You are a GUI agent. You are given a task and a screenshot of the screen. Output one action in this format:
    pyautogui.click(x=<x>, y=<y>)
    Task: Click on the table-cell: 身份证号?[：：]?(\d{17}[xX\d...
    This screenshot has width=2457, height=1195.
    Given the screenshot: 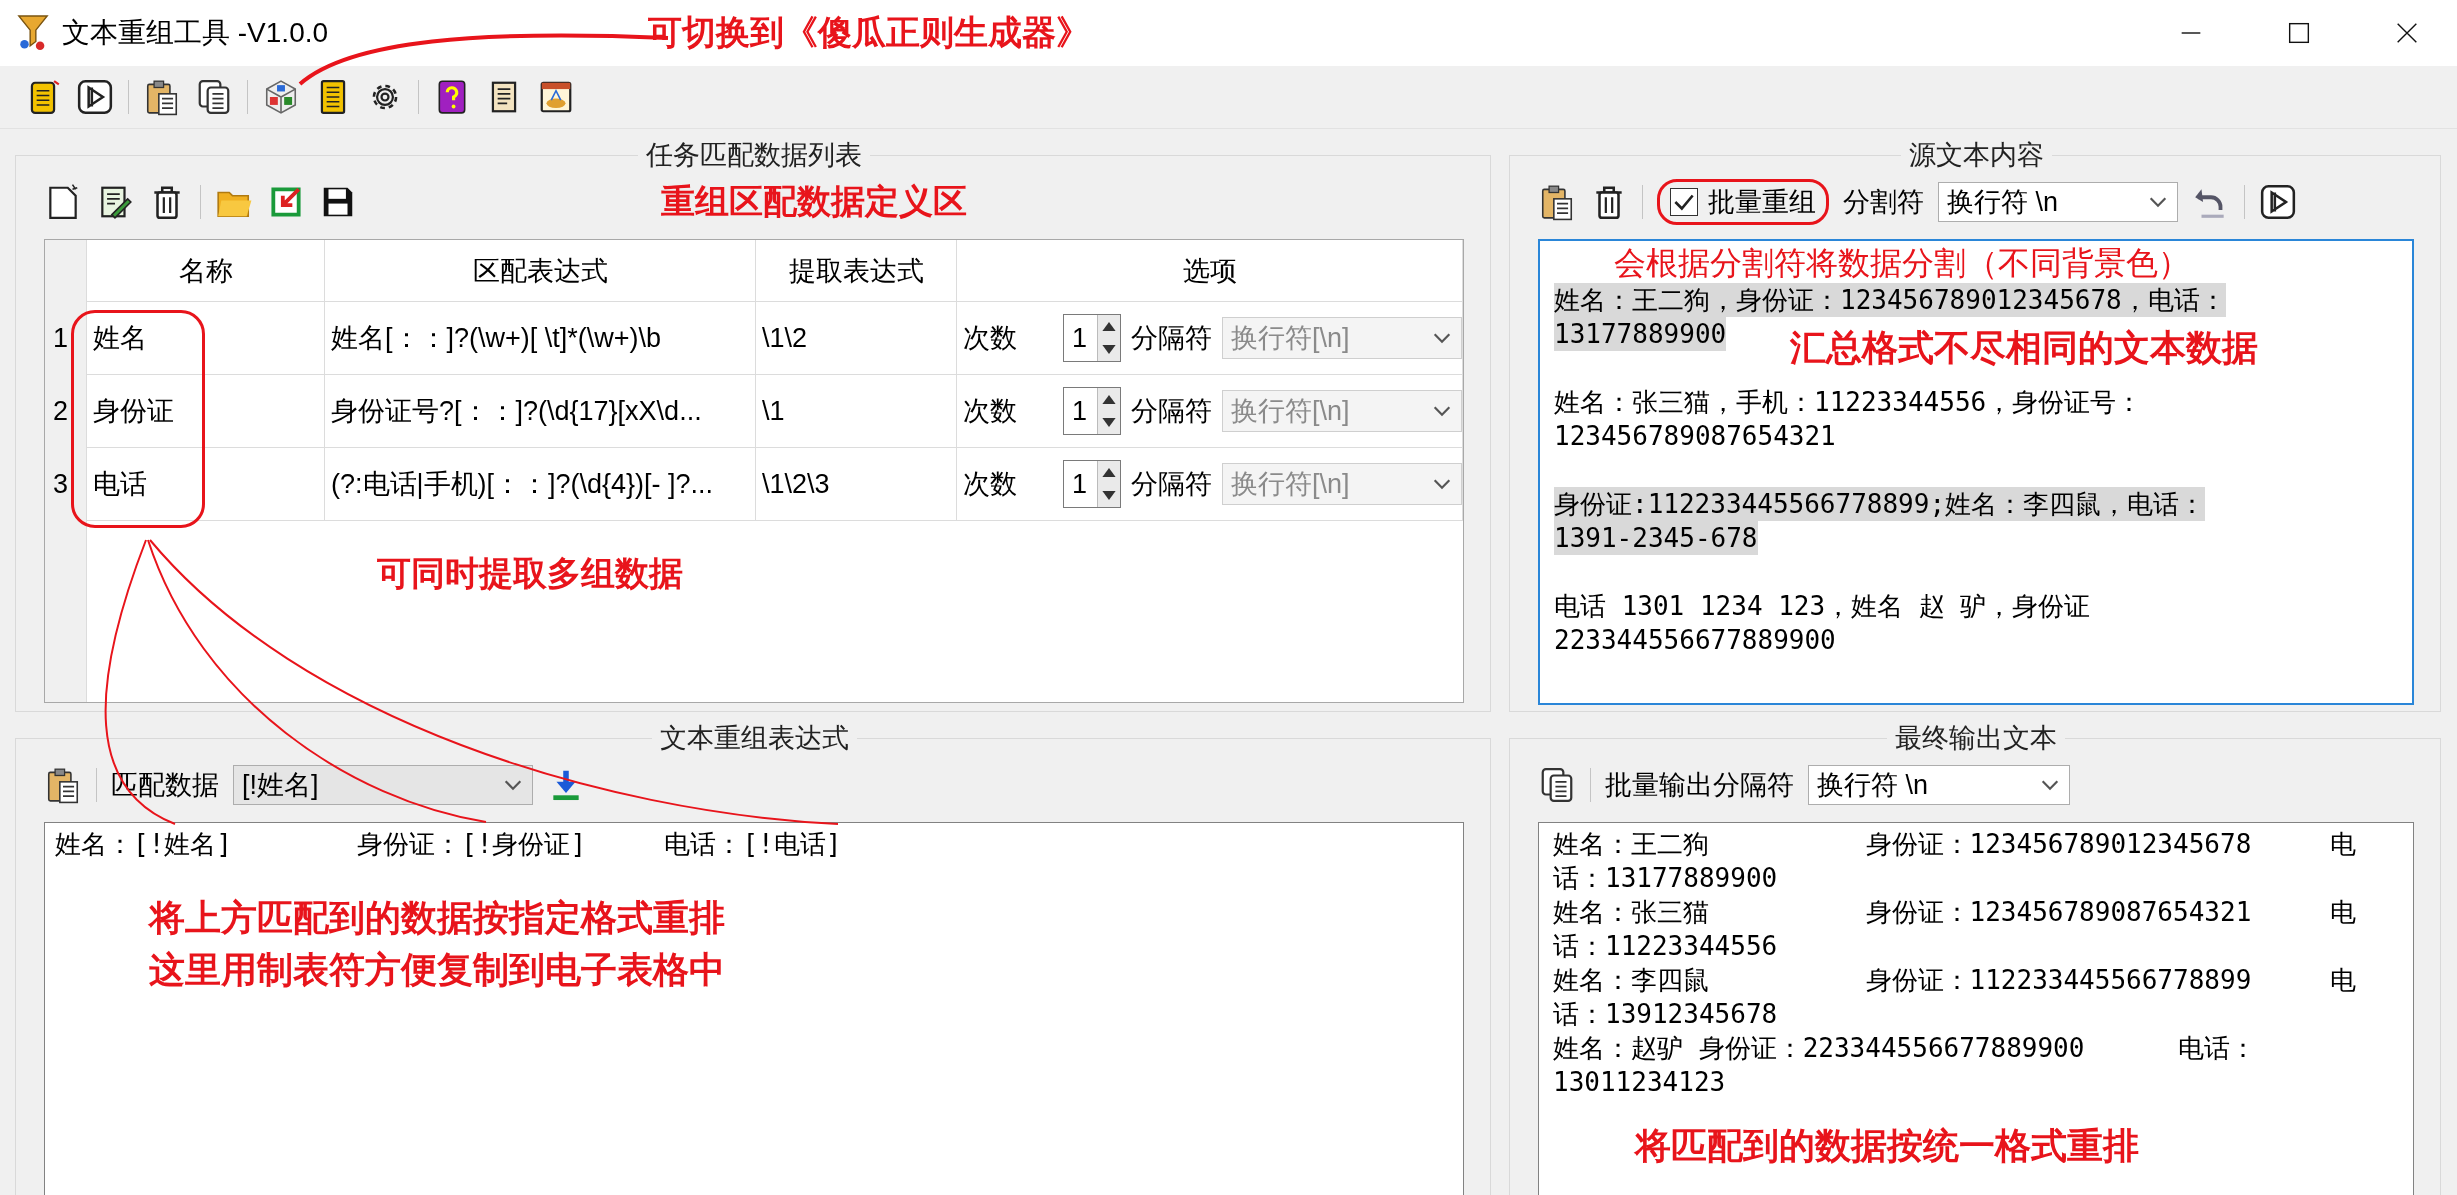 What is the action you would take?
    pyautogui.click(x=540, y=411)
    